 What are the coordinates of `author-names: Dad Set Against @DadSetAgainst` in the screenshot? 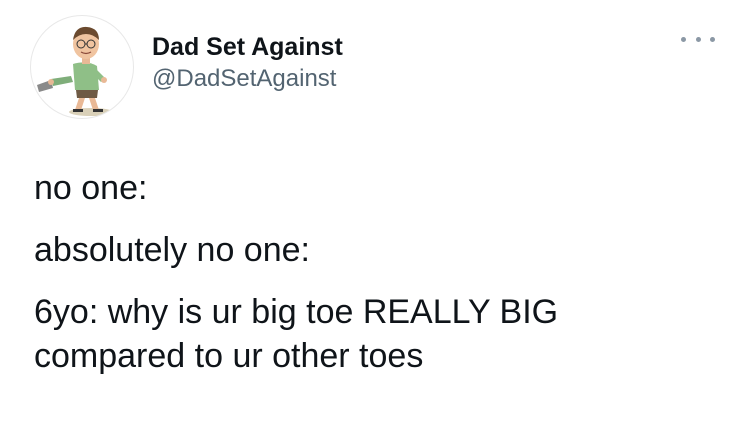 It's located at (247, 63).